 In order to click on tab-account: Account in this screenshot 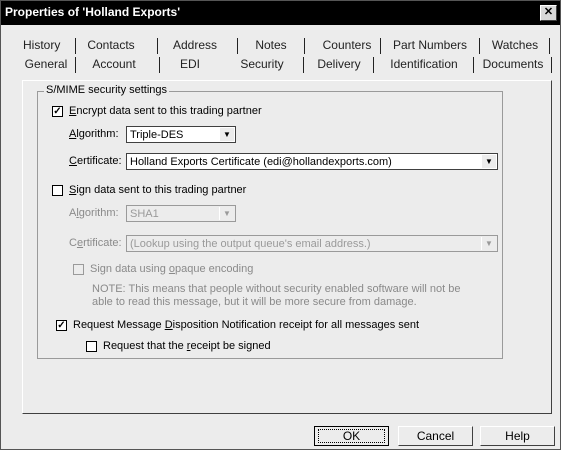, I will do `click(114, 64)`.